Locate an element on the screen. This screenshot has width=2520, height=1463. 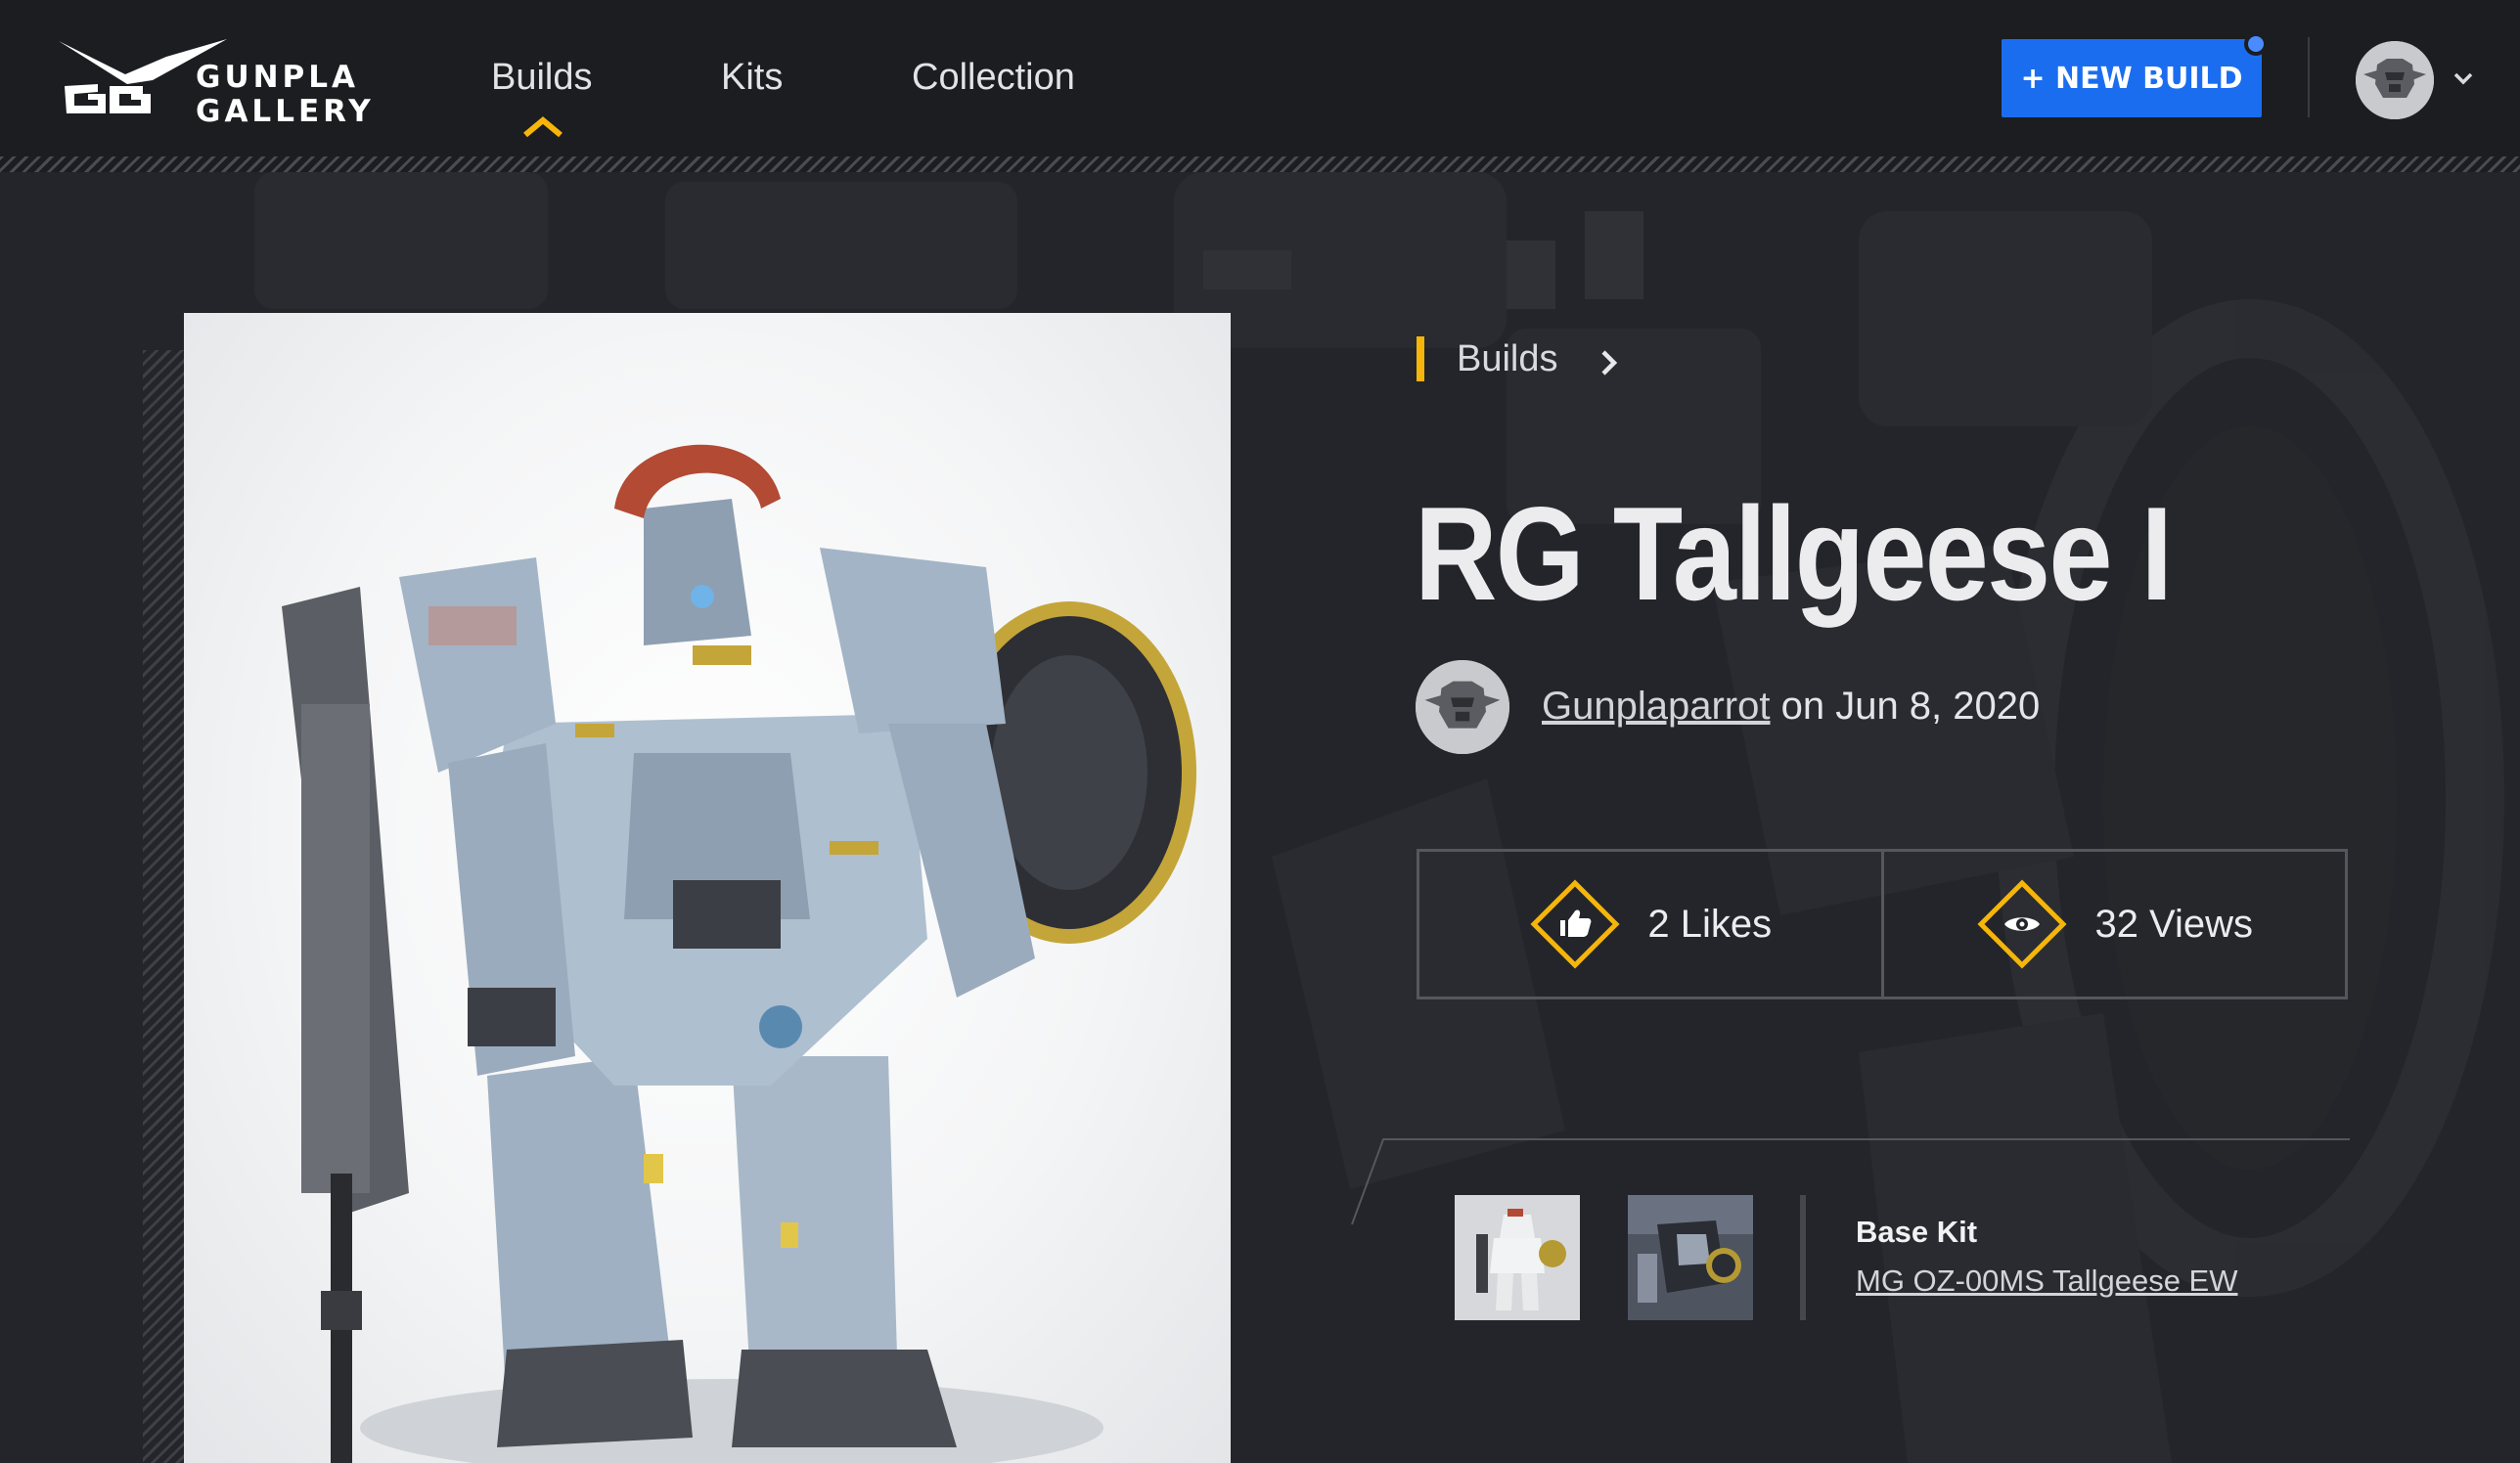
views-stat: 32 Views is located at coordinates (2113, 924).